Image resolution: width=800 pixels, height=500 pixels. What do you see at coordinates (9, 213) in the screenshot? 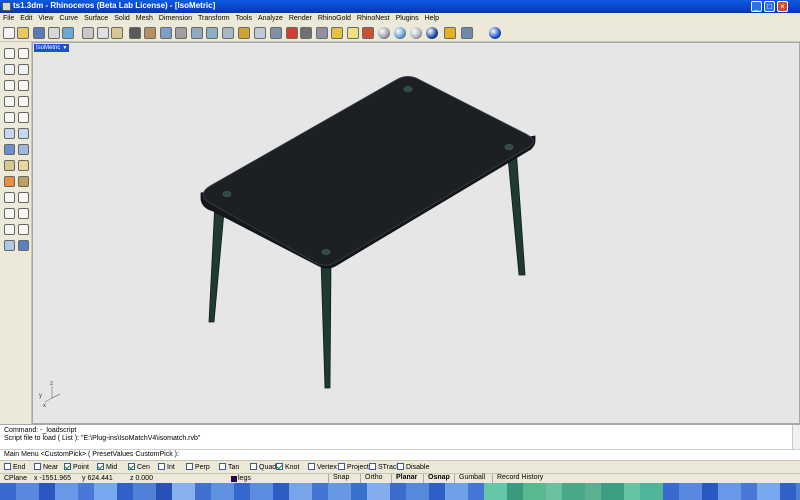
I see `array-icon` at bounding box center [9, 213].